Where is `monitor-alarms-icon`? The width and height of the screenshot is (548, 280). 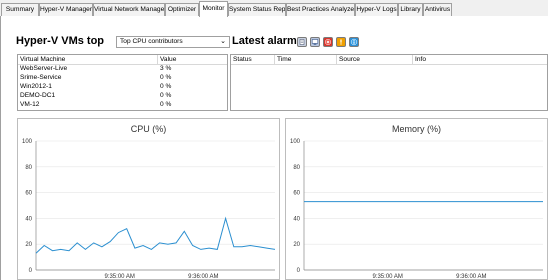
monitor-alarms-icon is located at coordinates (315, 42).